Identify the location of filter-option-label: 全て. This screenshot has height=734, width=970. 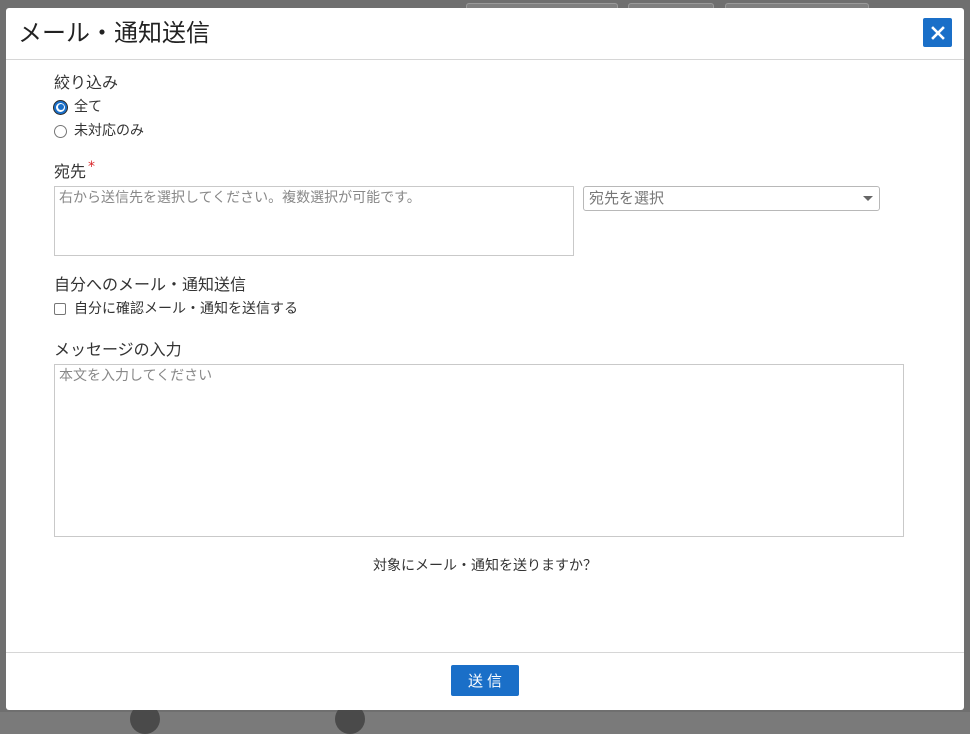
(88, 107).